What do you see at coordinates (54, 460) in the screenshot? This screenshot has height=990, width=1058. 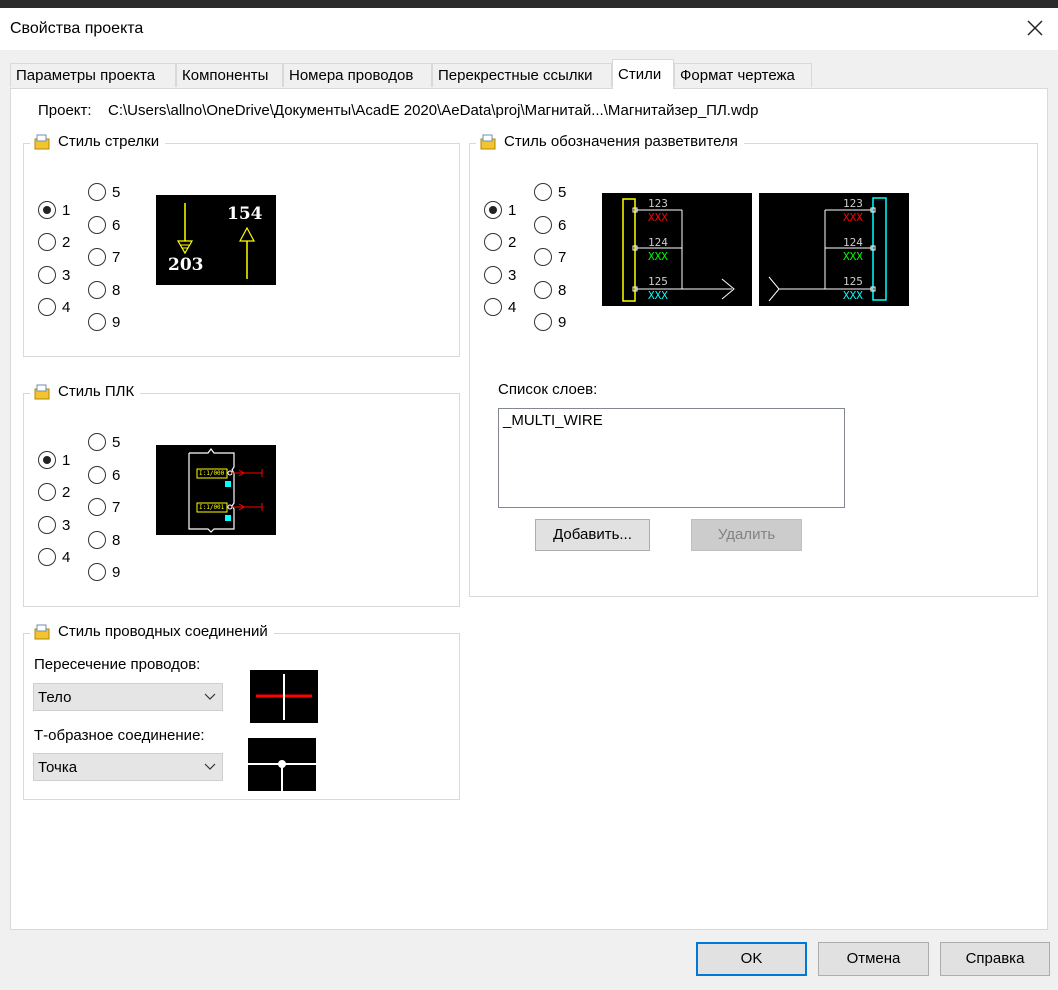 I see `plc-style-radio-1: 1` at bounding box center [54, 460].